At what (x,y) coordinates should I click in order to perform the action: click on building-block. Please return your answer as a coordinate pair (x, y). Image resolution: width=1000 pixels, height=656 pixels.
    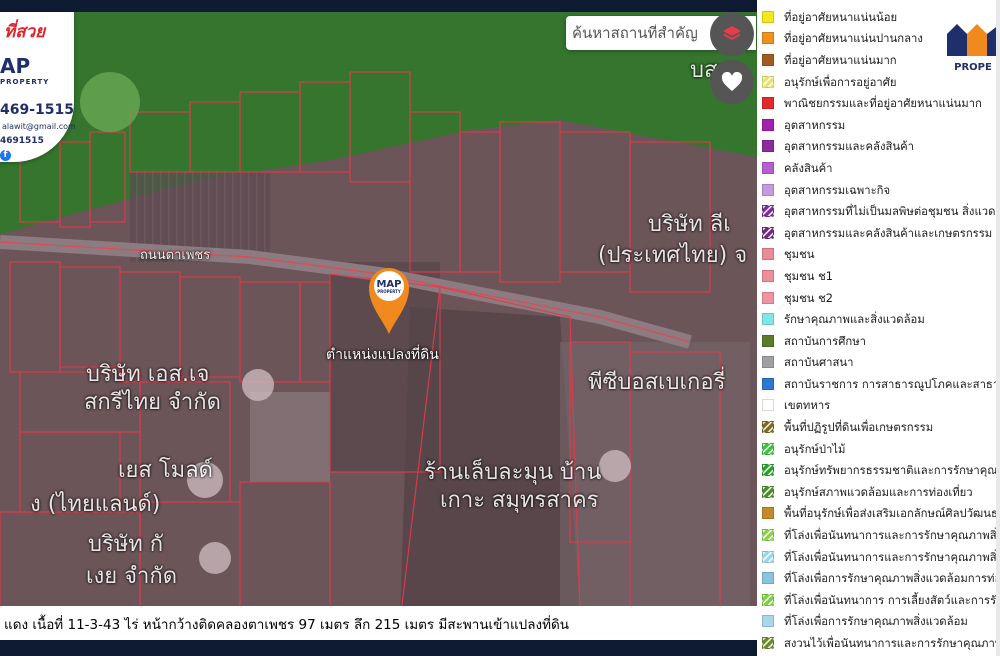
    Looking at the image, I should click on (290, 437).